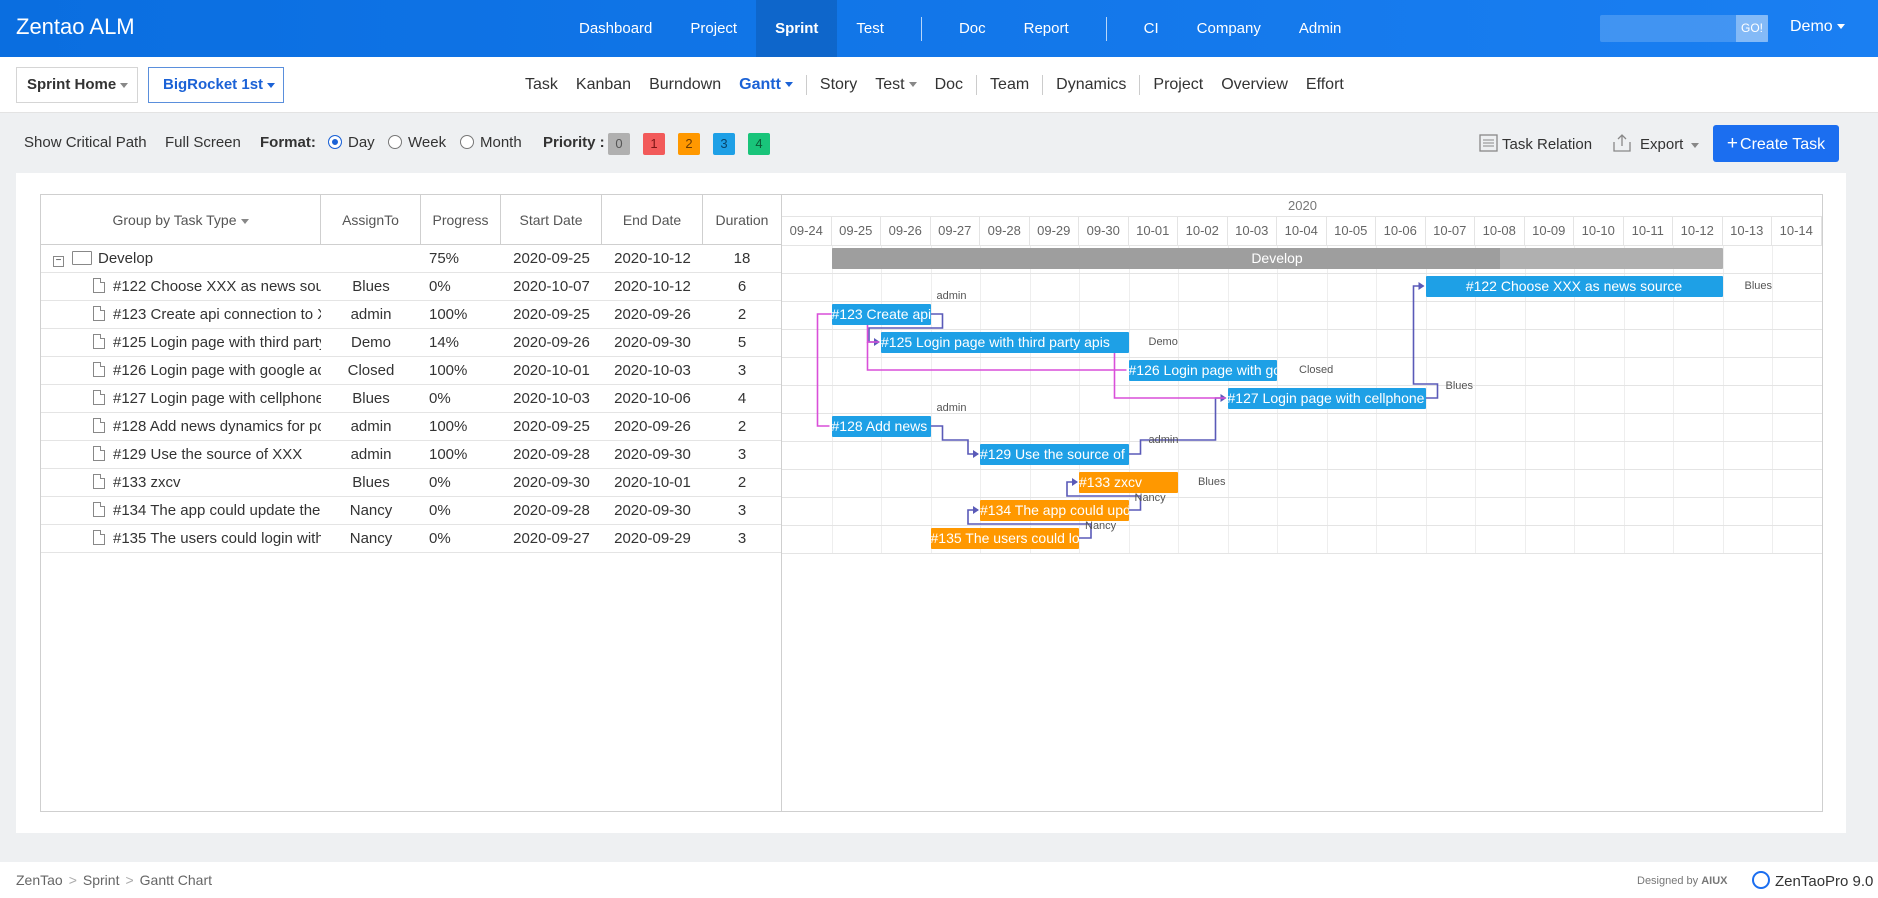 This screenshot has width=1878, height=898. What do you see at coordinates (652, 342) in the screenshot?
I see `task-end-date: 2020-09-30` at bounding box center [652, 342].